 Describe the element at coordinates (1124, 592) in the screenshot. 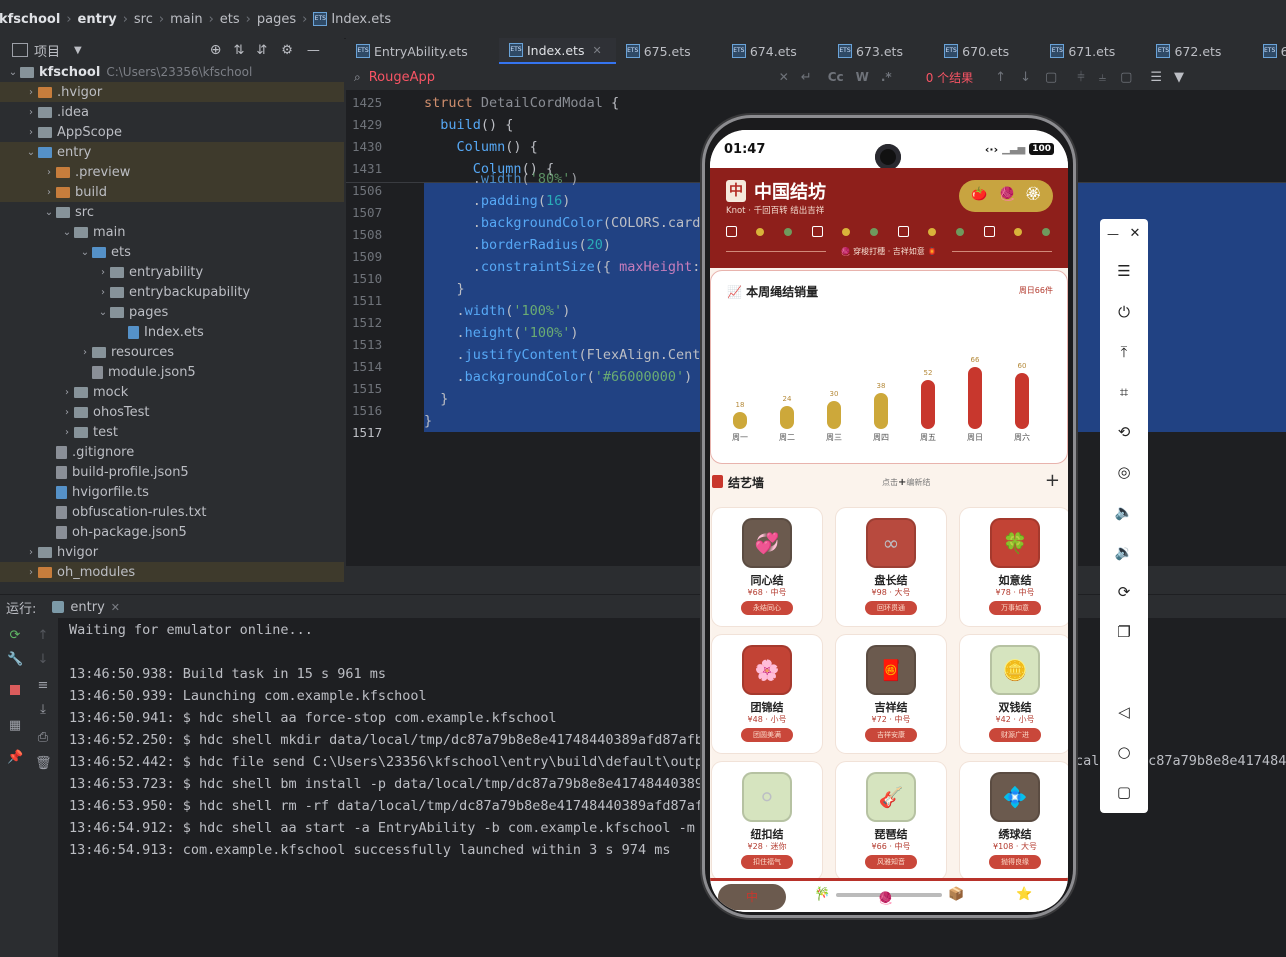

I see `rotate-device-icon: ⟳` at that location.